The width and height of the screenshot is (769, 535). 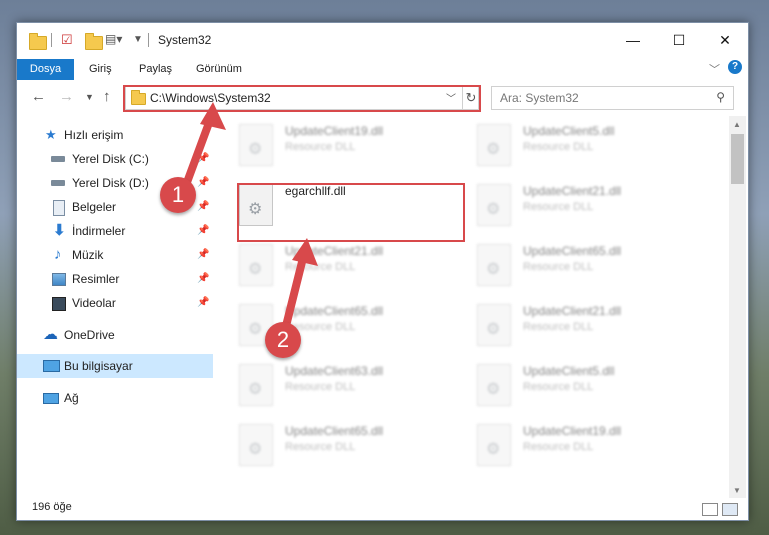 What do you see at coordinates (219, 69) in the screenshot?
I see `tab-view: Görünüm` at bounding box center [219, 69].